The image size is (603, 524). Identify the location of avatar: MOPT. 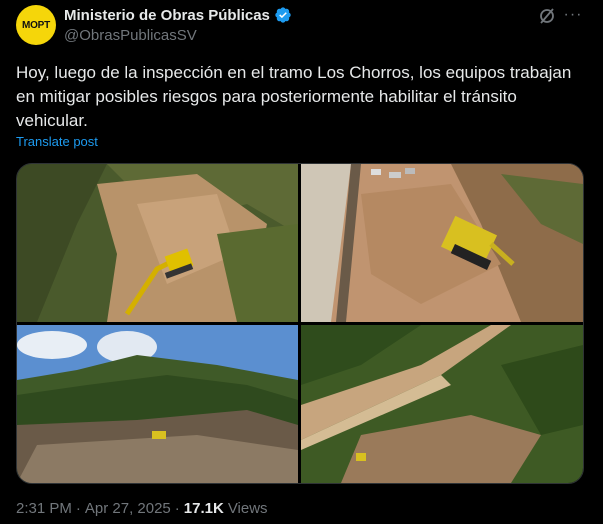
(36, 25).